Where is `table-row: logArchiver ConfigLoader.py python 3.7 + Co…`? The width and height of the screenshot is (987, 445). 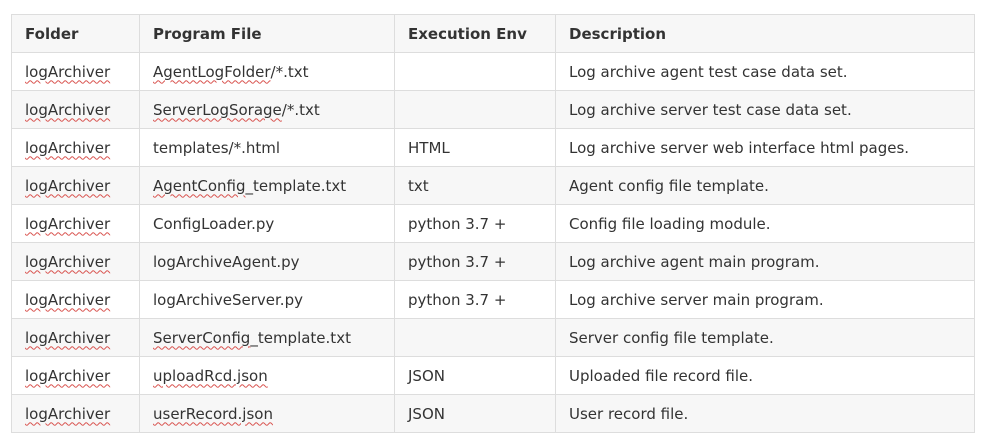
table-row: logArchiver ConfigLoader.py python 3.7 + Co… is located at coordinates (493, 223).